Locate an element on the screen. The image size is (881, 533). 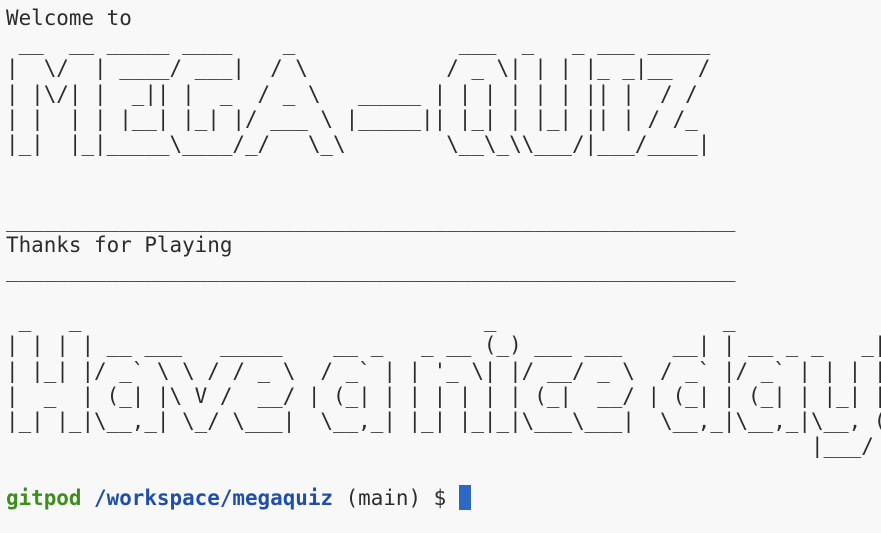
megaquiz-banner-row-1: __ __ _____ ____ _ ___ _ _ ___ _____ is located at coordinates (358, 43).